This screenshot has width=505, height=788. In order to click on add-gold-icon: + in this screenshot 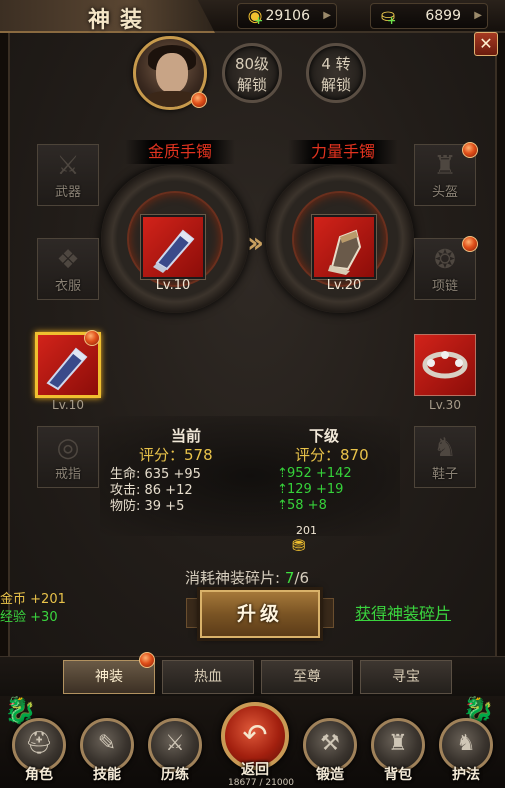, I will do `click(259, 20)`.